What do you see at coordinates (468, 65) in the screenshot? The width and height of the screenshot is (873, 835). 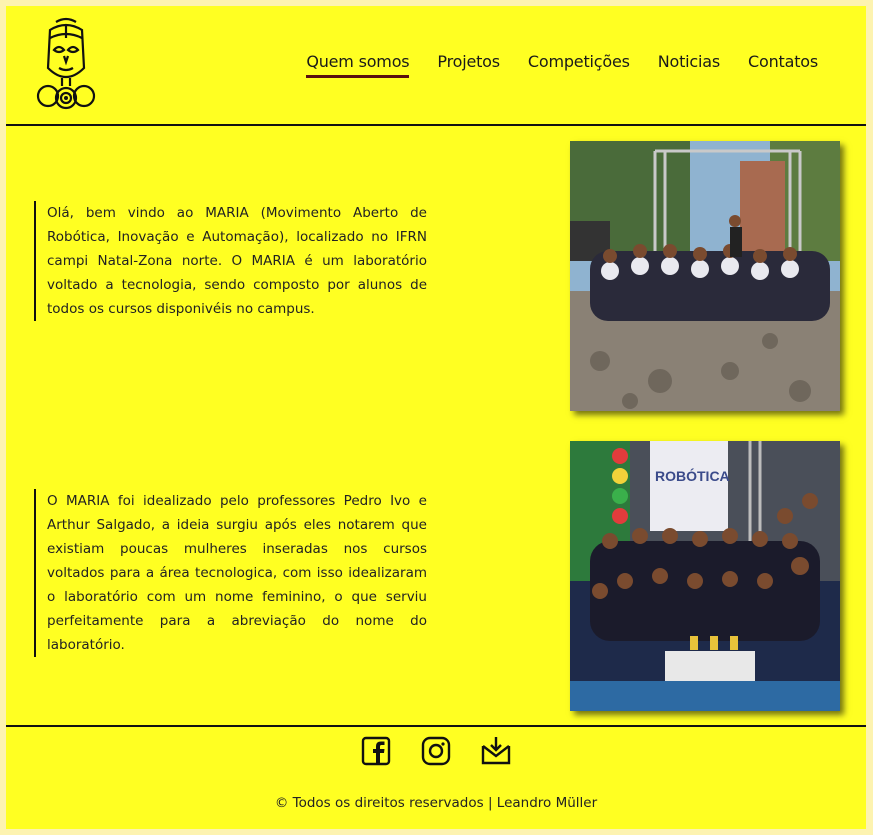 I see `nav-projetos: Projetos` at bounding box center [468, 65].